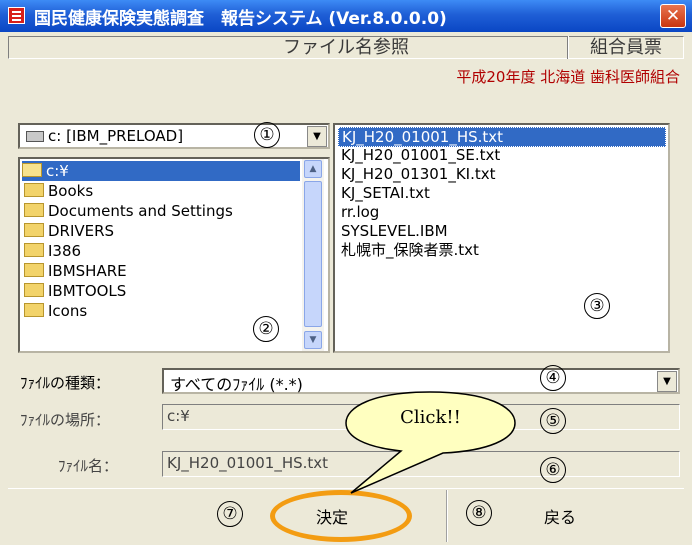  I want to click on marker-4: ④, so click(553, 378).